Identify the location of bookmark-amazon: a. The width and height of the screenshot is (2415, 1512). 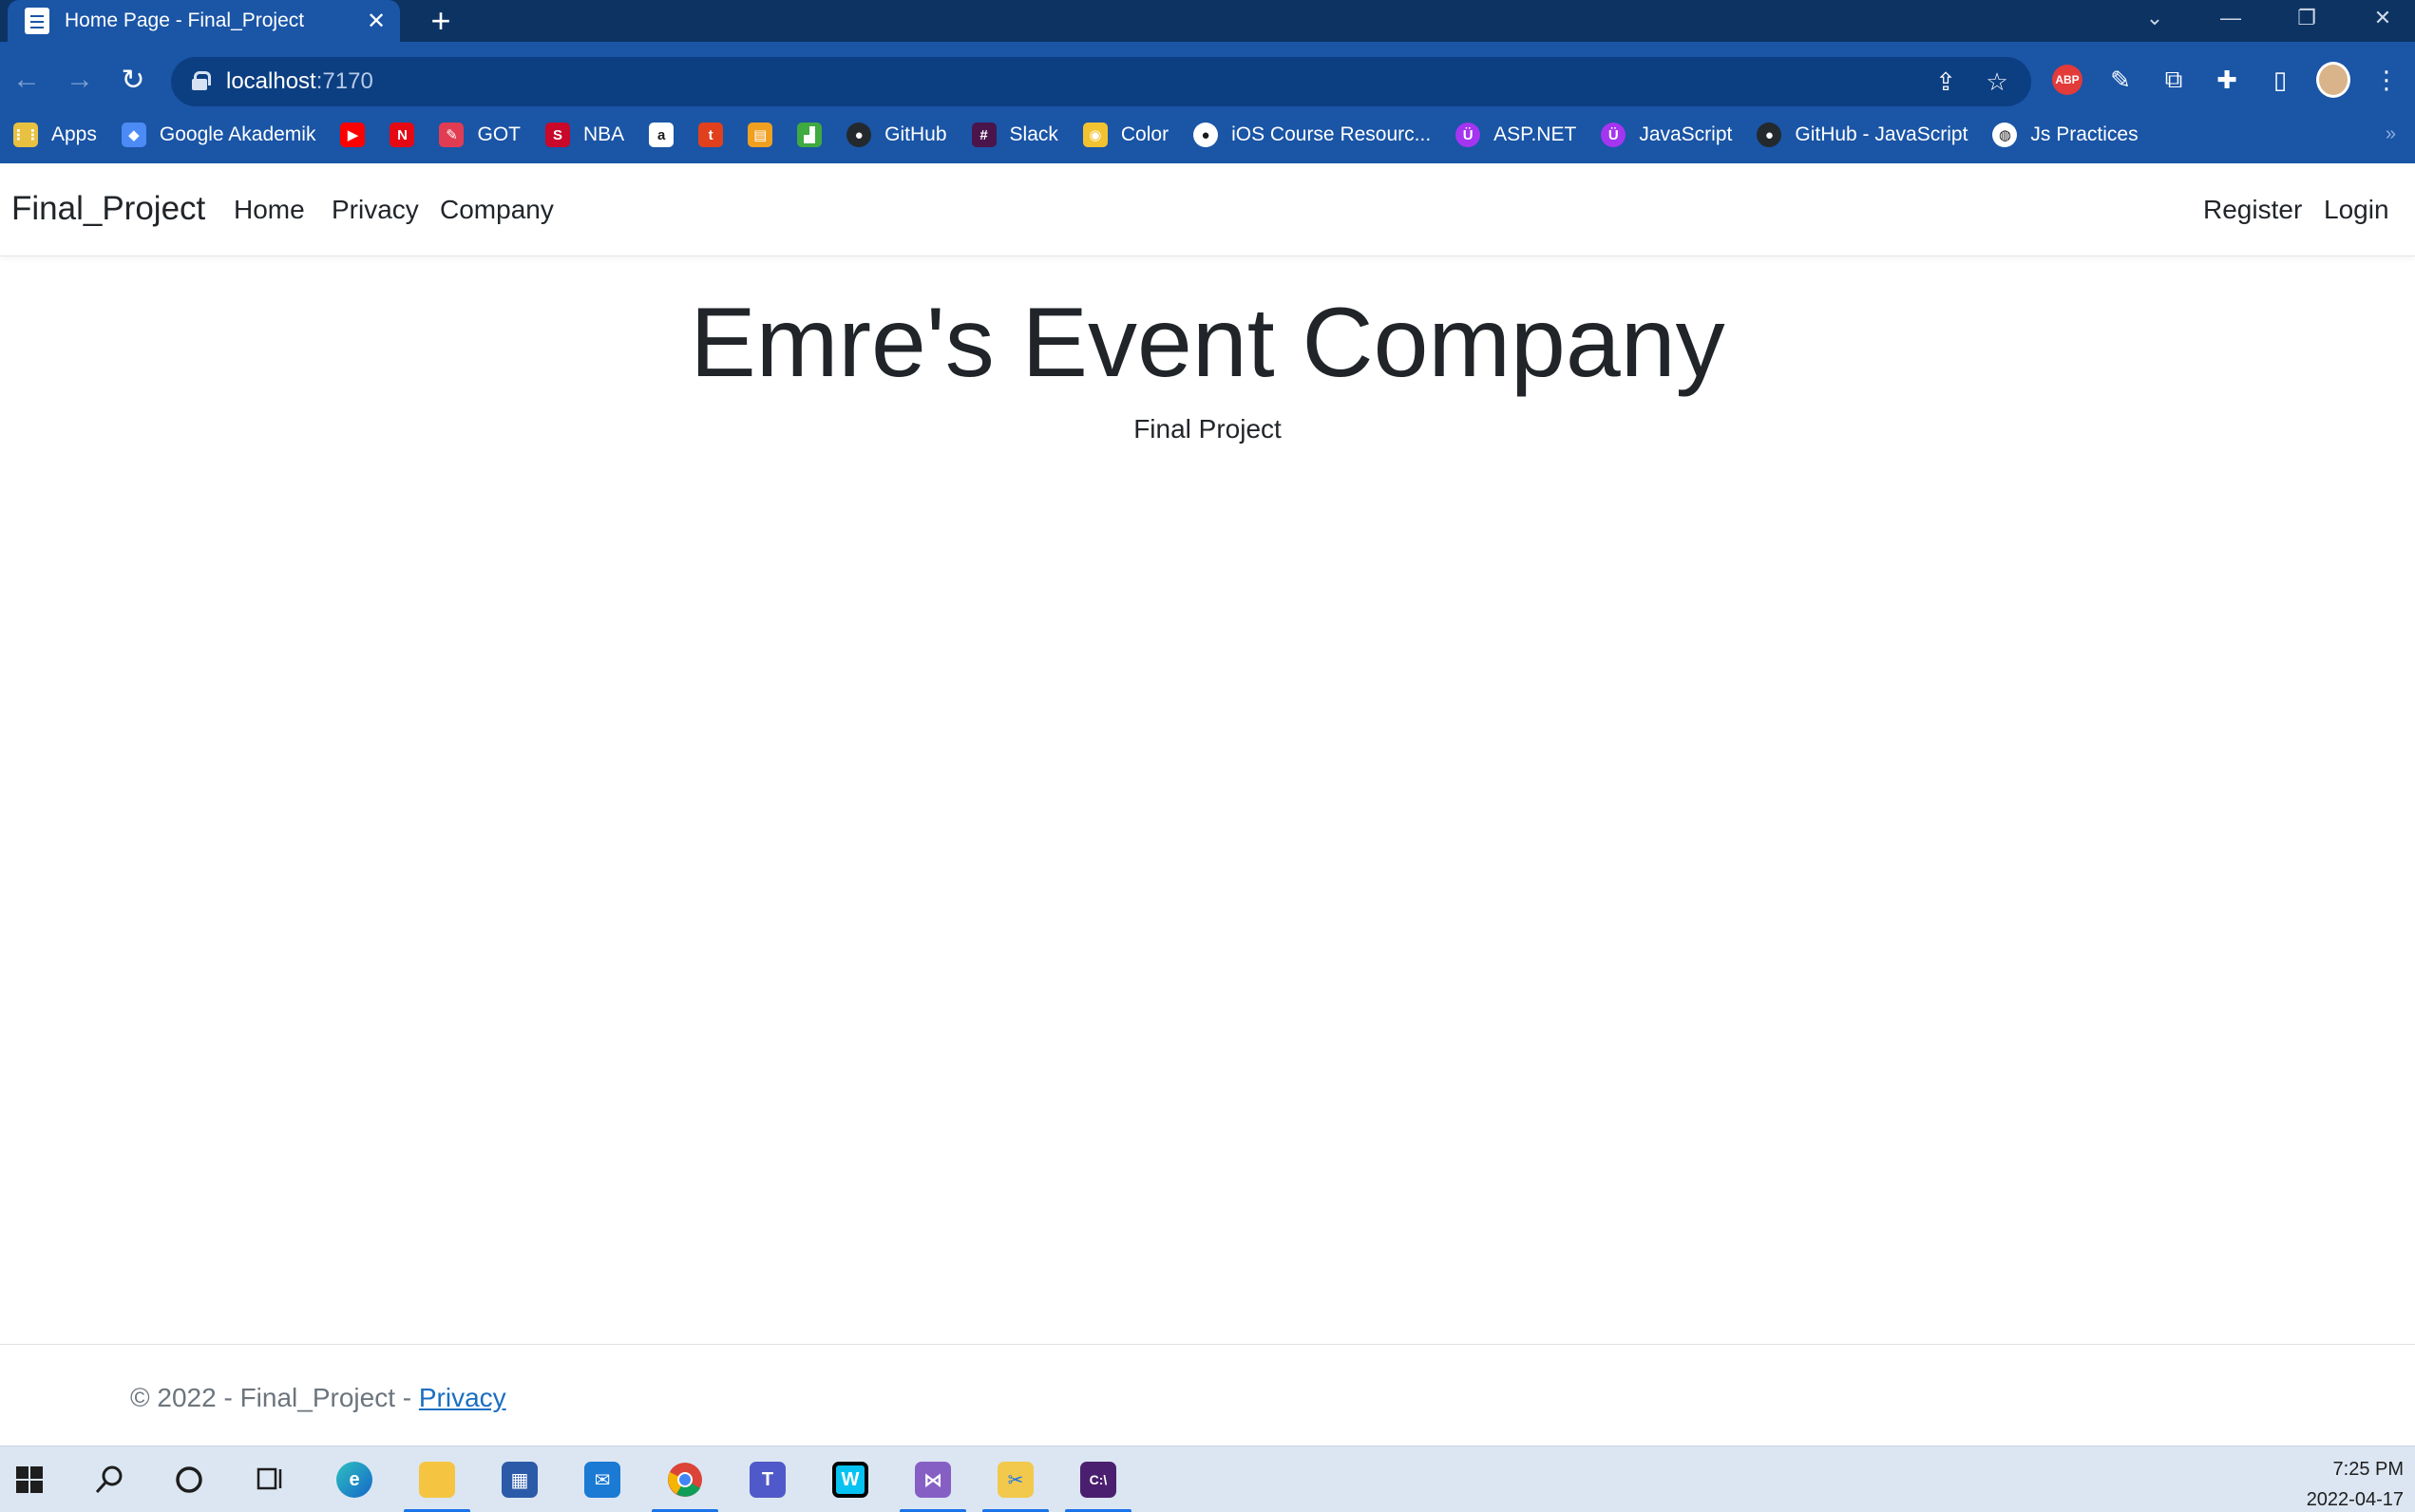
(662, 135).